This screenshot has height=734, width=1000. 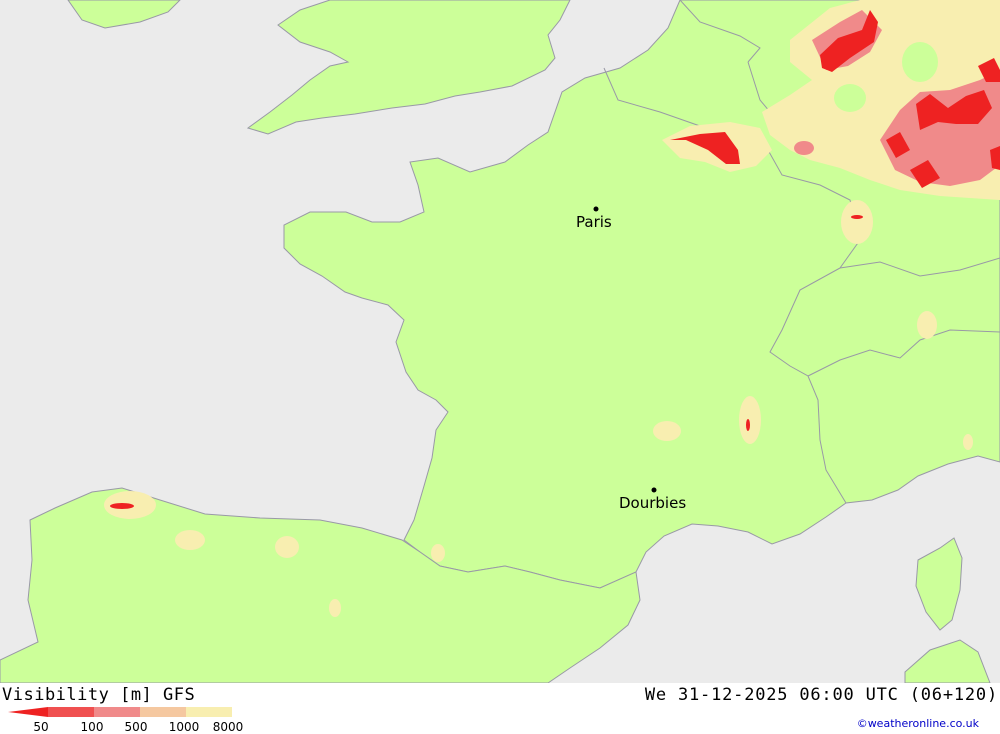 I want to click on city-label-dourbies: Dourbies, so click(x=652, y=503).